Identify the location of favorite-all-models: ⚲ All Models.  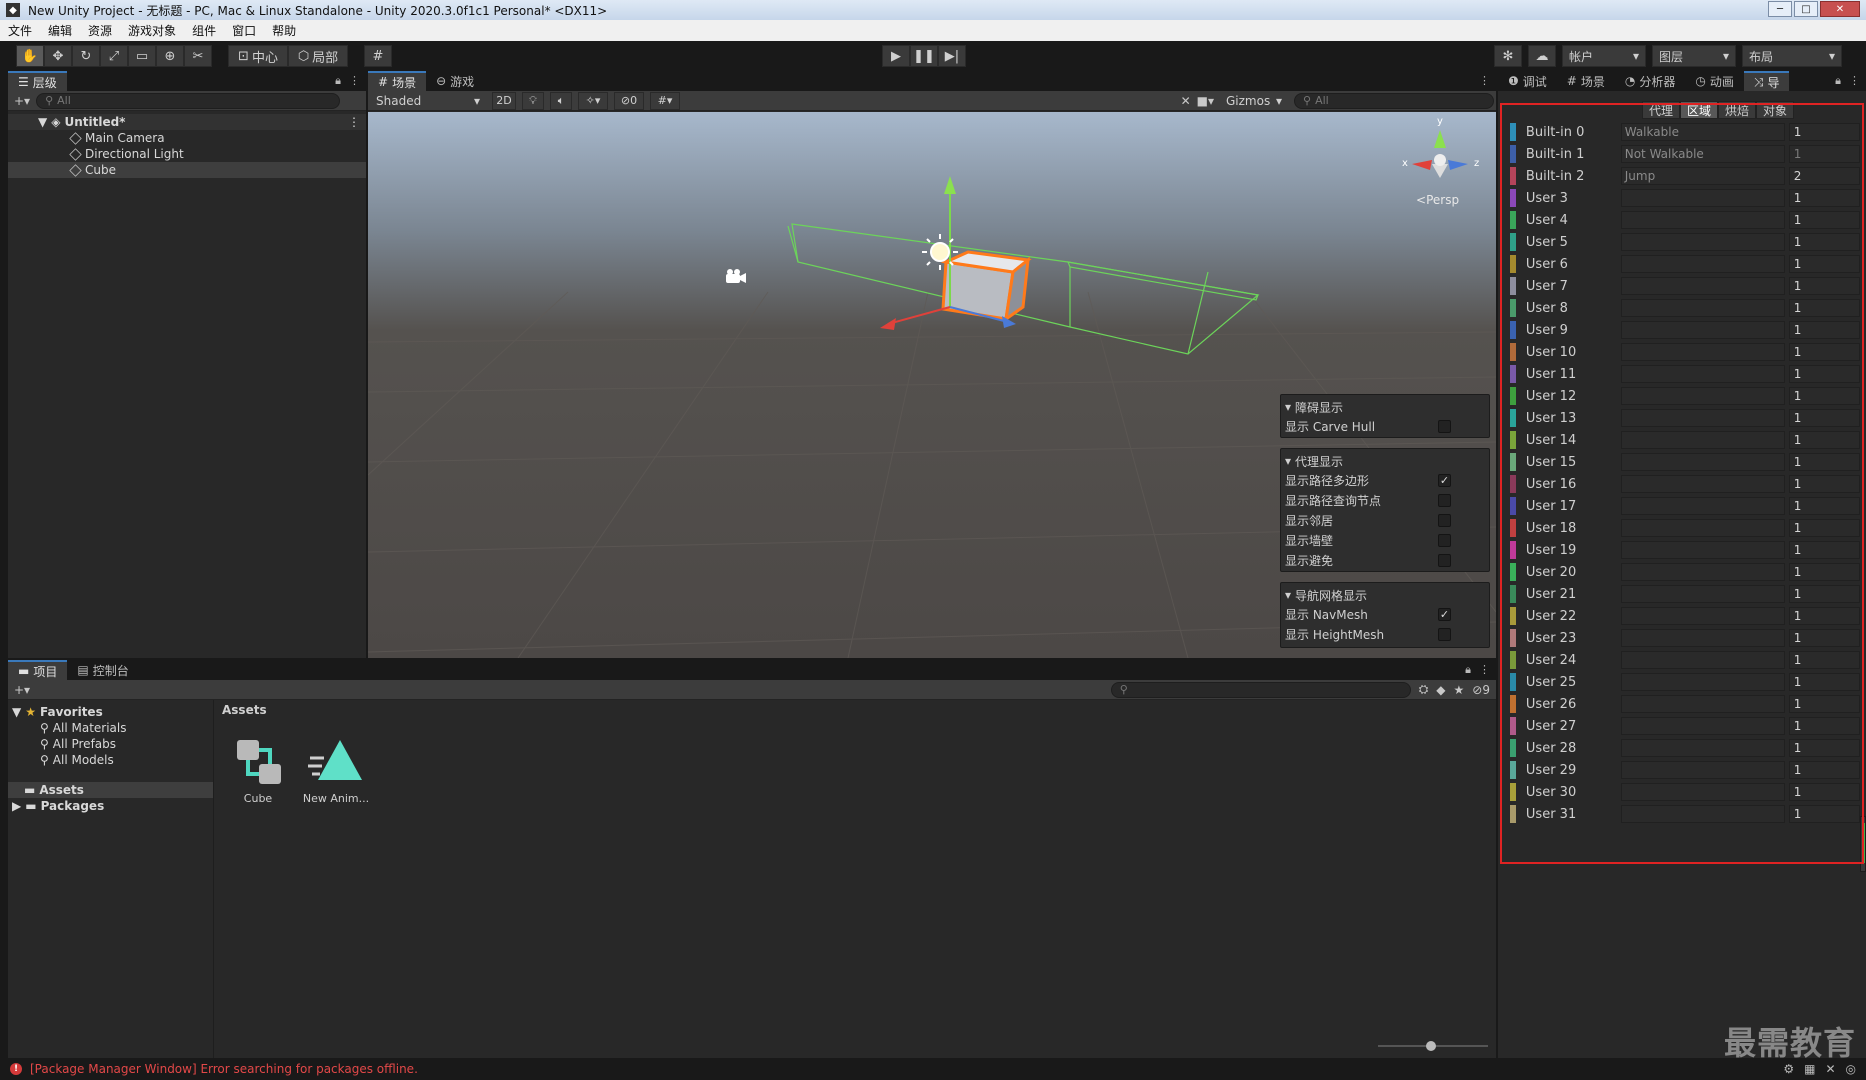
(110, 760).